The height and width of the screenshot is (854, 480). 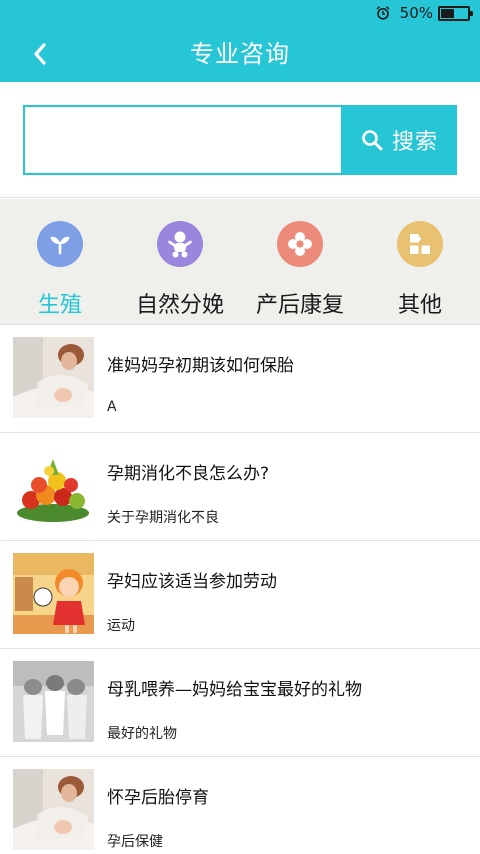 I want to click on article-description: 最好的礼物, so click(x=142, y=734).